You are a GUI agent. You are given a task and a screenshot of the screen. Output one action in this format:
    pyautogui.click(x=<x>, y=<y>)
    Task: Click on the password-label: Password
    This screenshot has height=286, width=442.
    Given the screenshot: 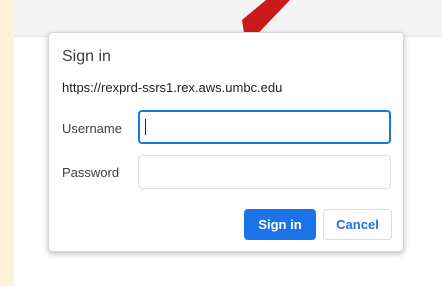 What is the action you would take?
    pyautogui.click(x=91, y=172)
    